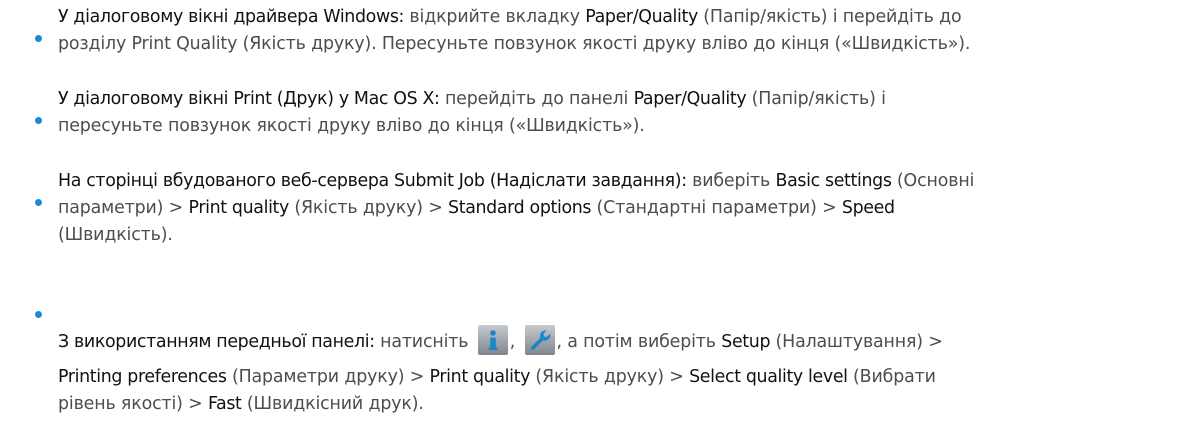 The width and height of the screenshot is (1204, 430). What do you see at coordinates (515, 342) in the screenshot?
I see `text-run: ,` at bounding box center [515, 342].